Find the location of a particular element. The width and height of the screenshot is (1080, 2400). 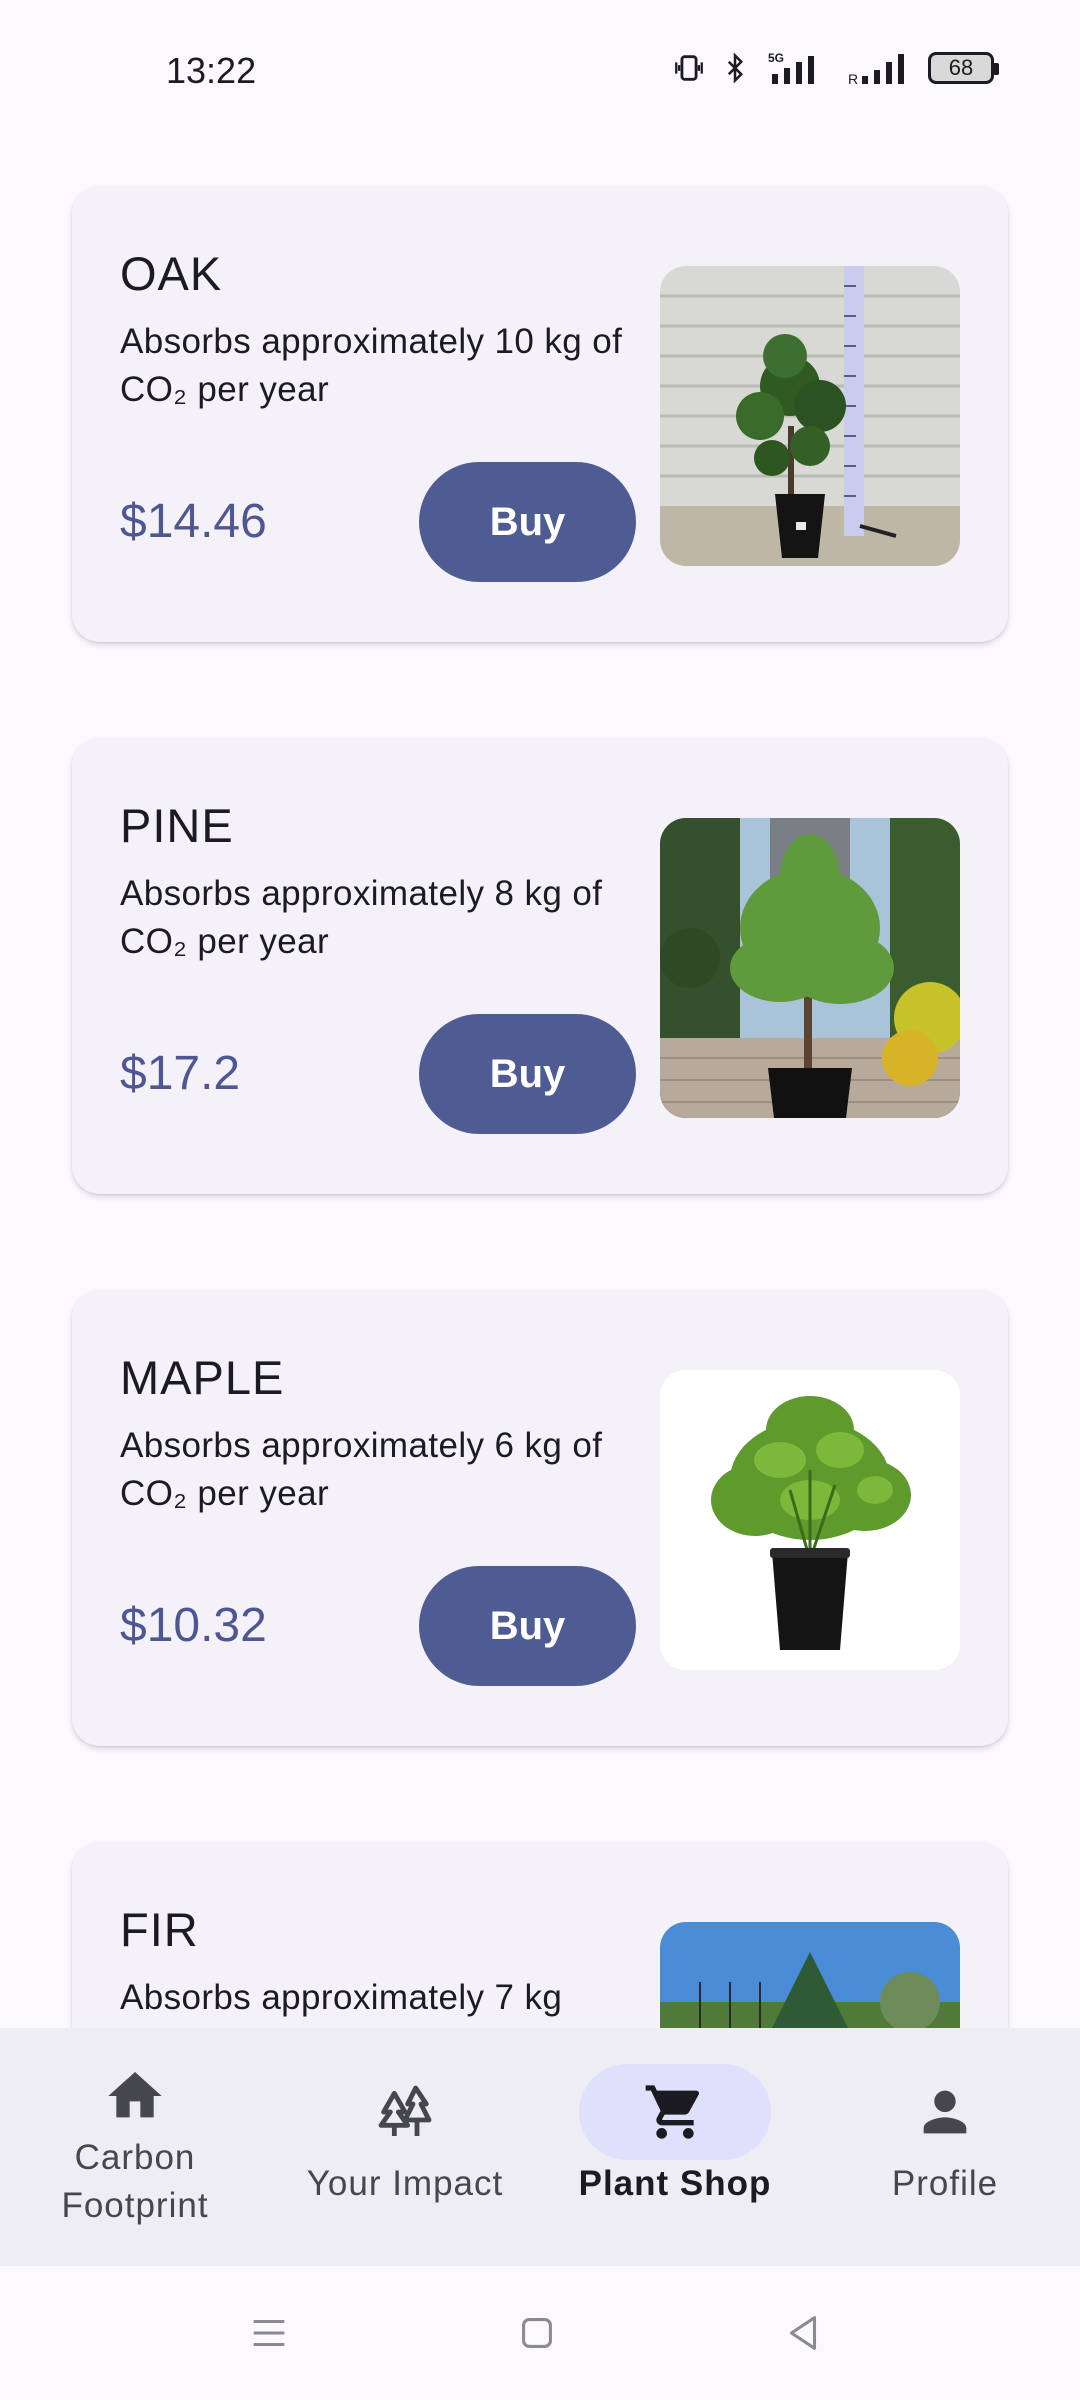

home-icon is located at coordinates (135, 2095).